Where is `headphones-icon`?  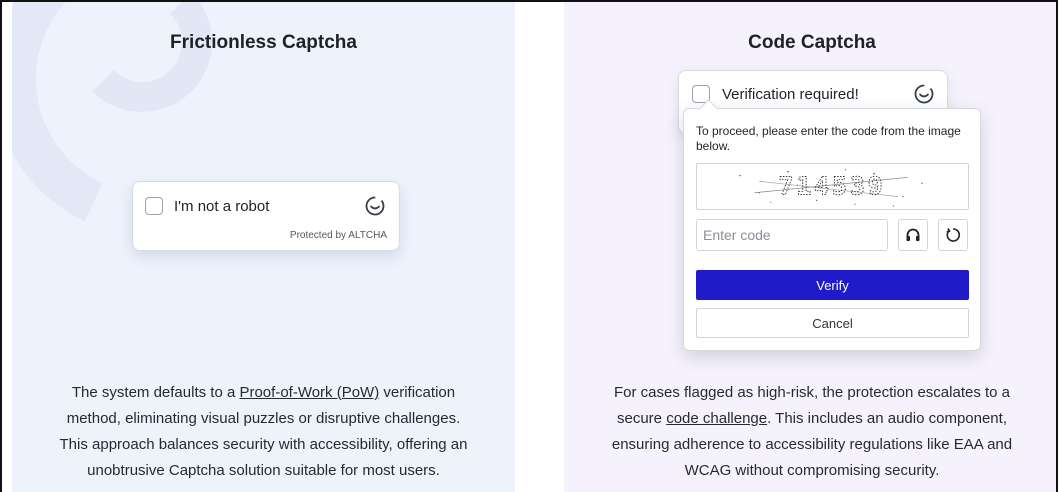 headphones-icon is located at coordinates (913, 234).